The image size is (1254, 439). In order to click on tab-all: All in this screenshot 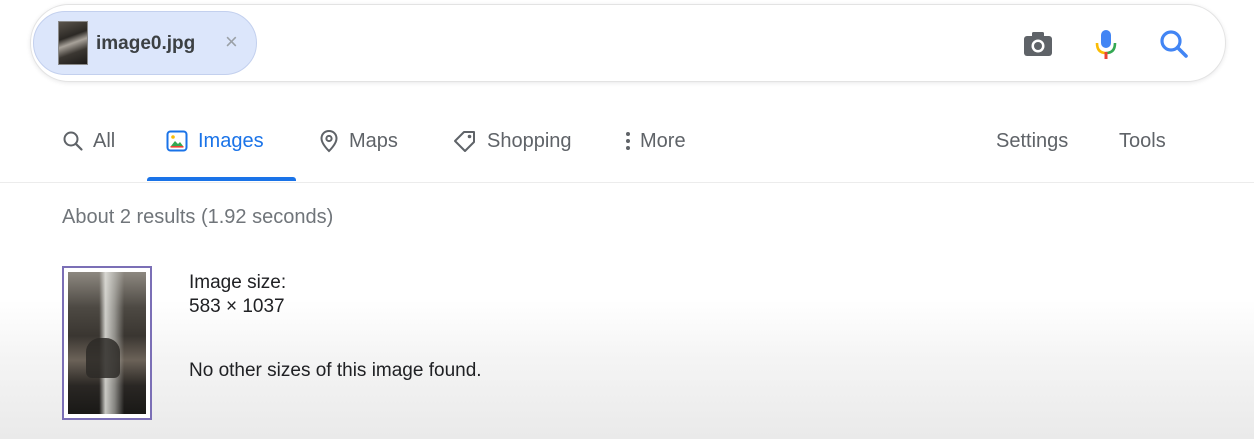, I will do `click(88, 141)`.